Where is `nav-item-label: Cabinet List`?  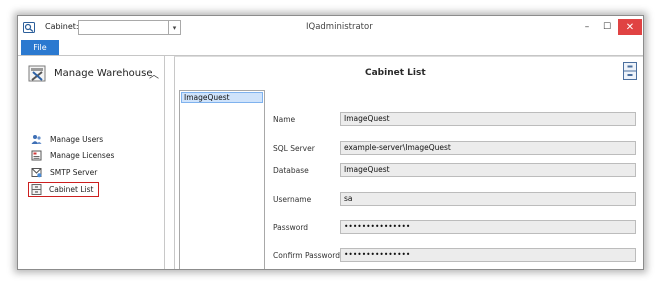
nav-item-label: Cabinet List is located at coordinates (71, 189).